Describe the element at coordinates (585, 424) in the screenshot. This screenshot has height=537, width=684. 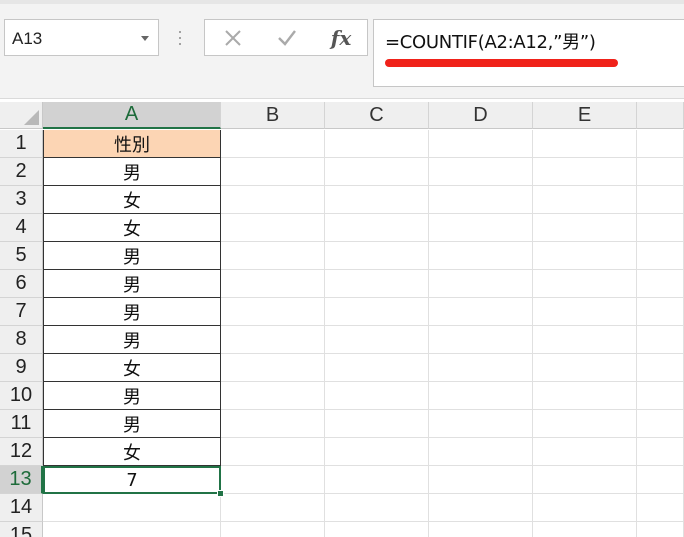
I see `cell-e11` at that location.